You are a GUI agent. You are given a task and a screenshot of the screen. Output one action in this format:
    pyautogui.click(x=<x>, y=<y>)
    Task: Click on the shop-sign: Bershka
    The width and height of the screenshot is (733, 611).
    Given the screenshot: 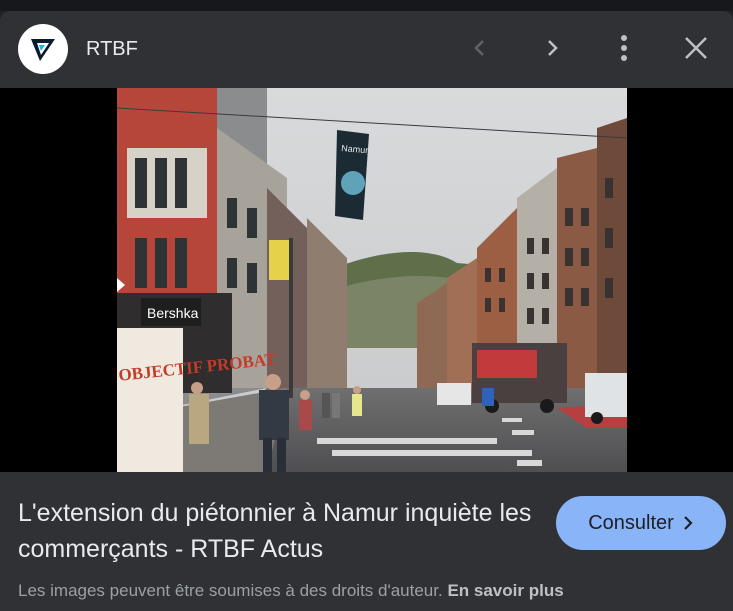 What is the action you would take?
    pyautogui.click(x=173, y=313)
    